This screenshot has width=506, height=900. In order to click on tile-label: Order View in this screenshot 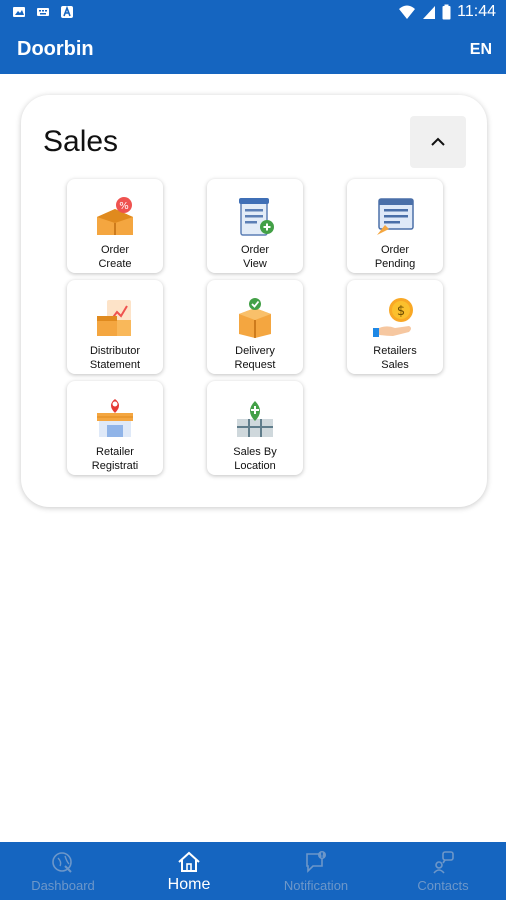, I will do `click(255, 257)`.